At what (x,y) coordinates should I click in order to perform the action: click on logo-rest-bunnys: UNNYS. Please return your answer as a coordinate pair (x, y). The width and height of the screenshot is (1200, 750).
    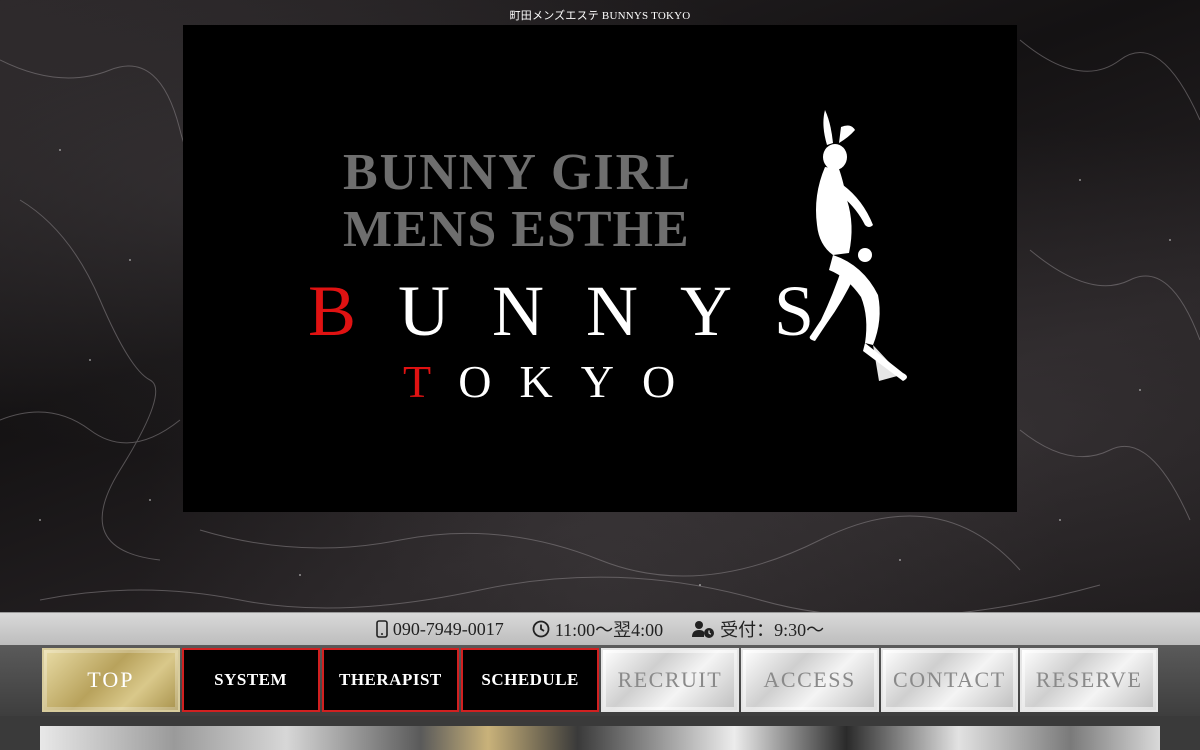
    Looking at the image, I should click on (627, 311).